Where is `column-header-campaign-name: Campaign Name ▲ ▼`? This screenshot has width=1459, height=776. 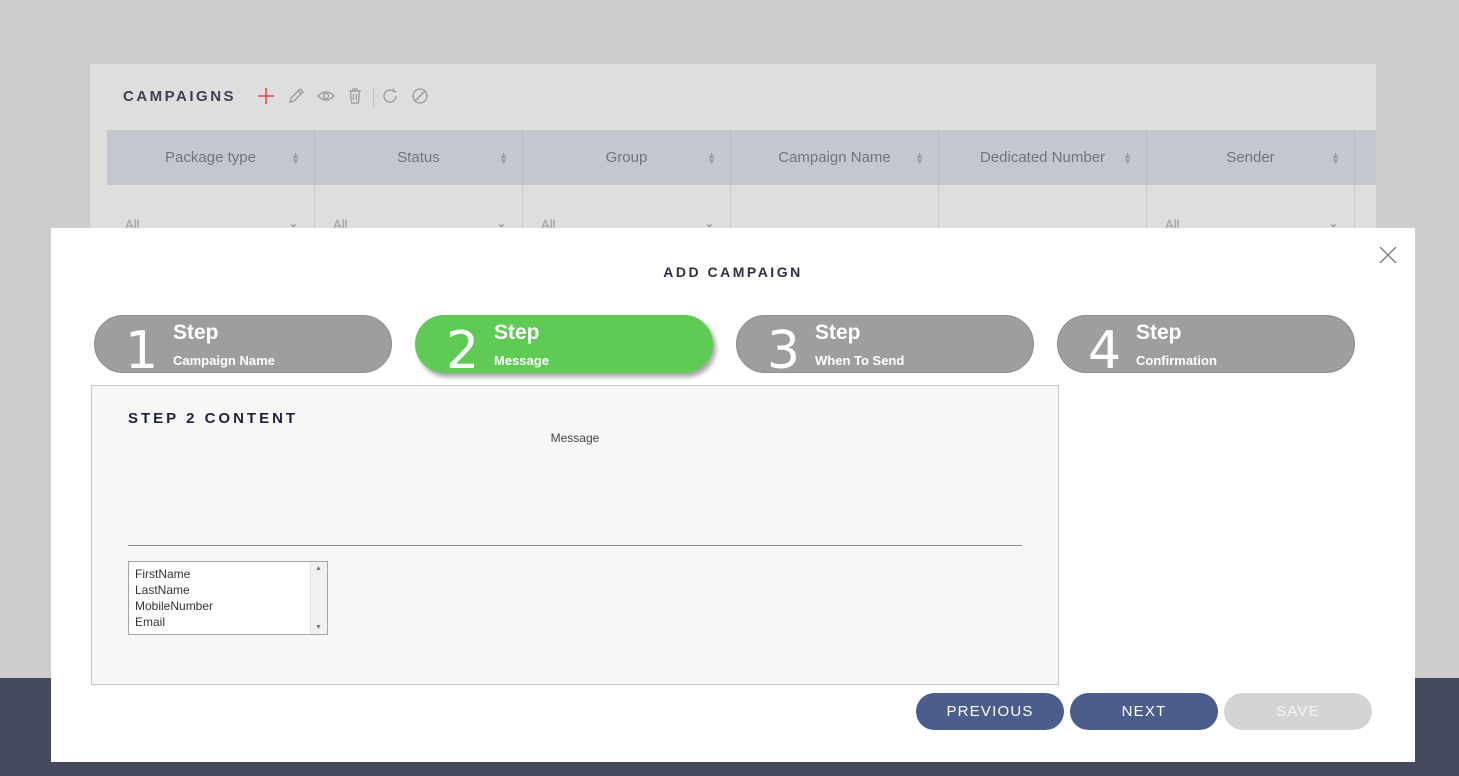 column-header-campaign-name: Campaign Name ▲ ▼ is located at coordinates (835, 157).